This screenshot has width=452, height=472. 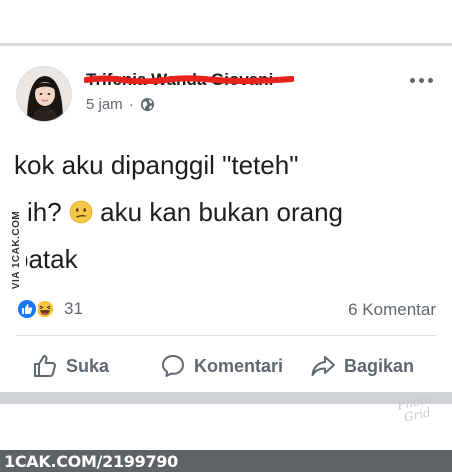 I want to click on side-watermark: VIA 1CAK.COM, so click(x=17, y=250).